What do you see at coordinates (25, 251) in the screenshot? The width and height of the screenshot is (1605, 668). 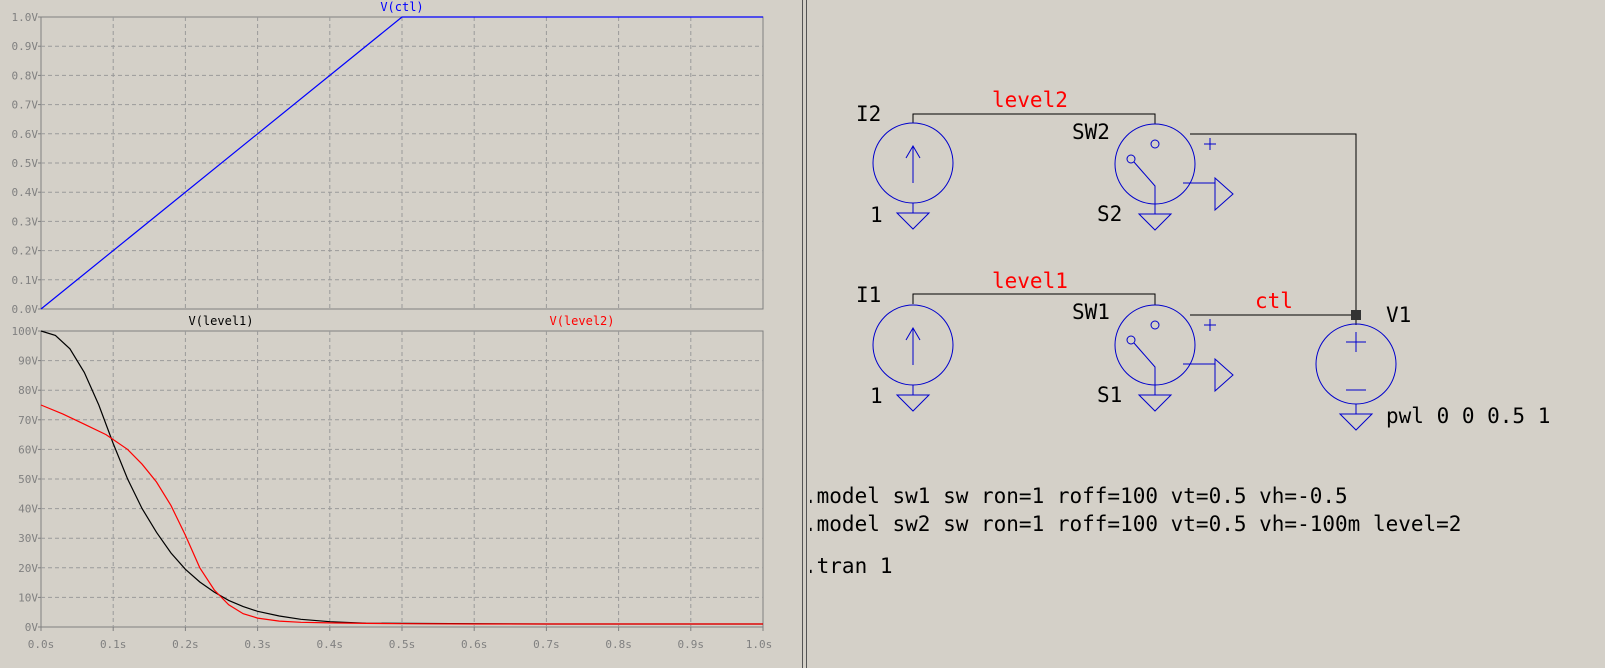 I see `y-tick-label: 0.2V` at bounding box center [25, 251].